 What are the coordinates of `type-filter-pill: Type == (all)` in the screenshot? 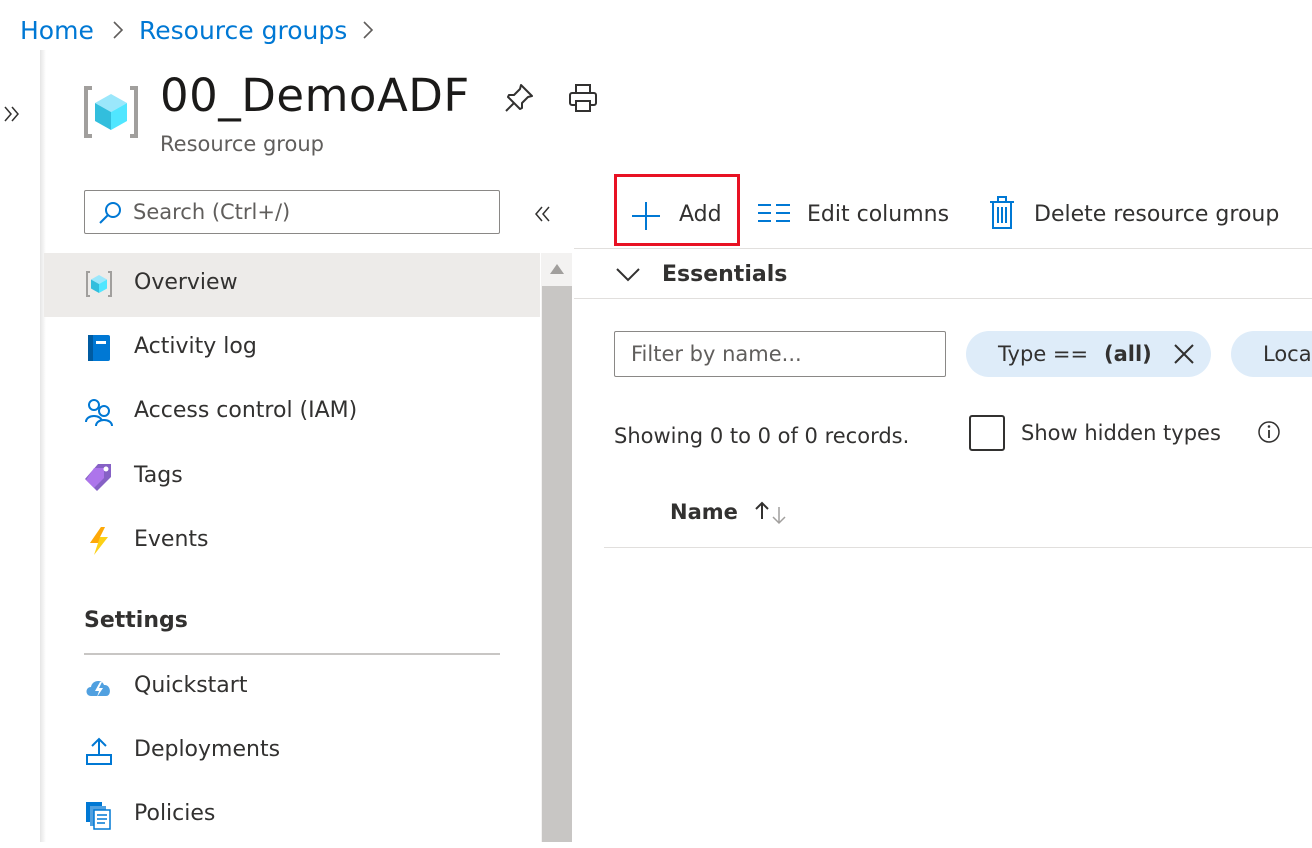 It's located at (1088, 354).